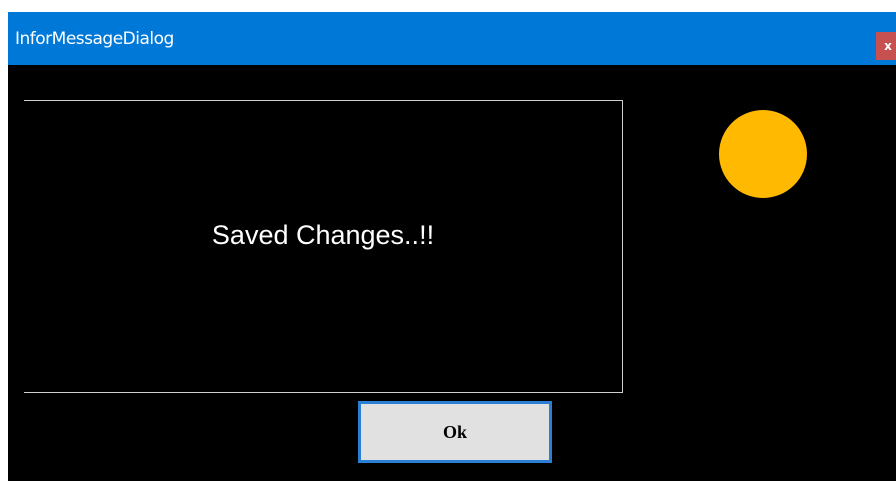  Describe the element at coordinates (455, 432) in the screenshot. I see `ok-button: Ok` at that location.